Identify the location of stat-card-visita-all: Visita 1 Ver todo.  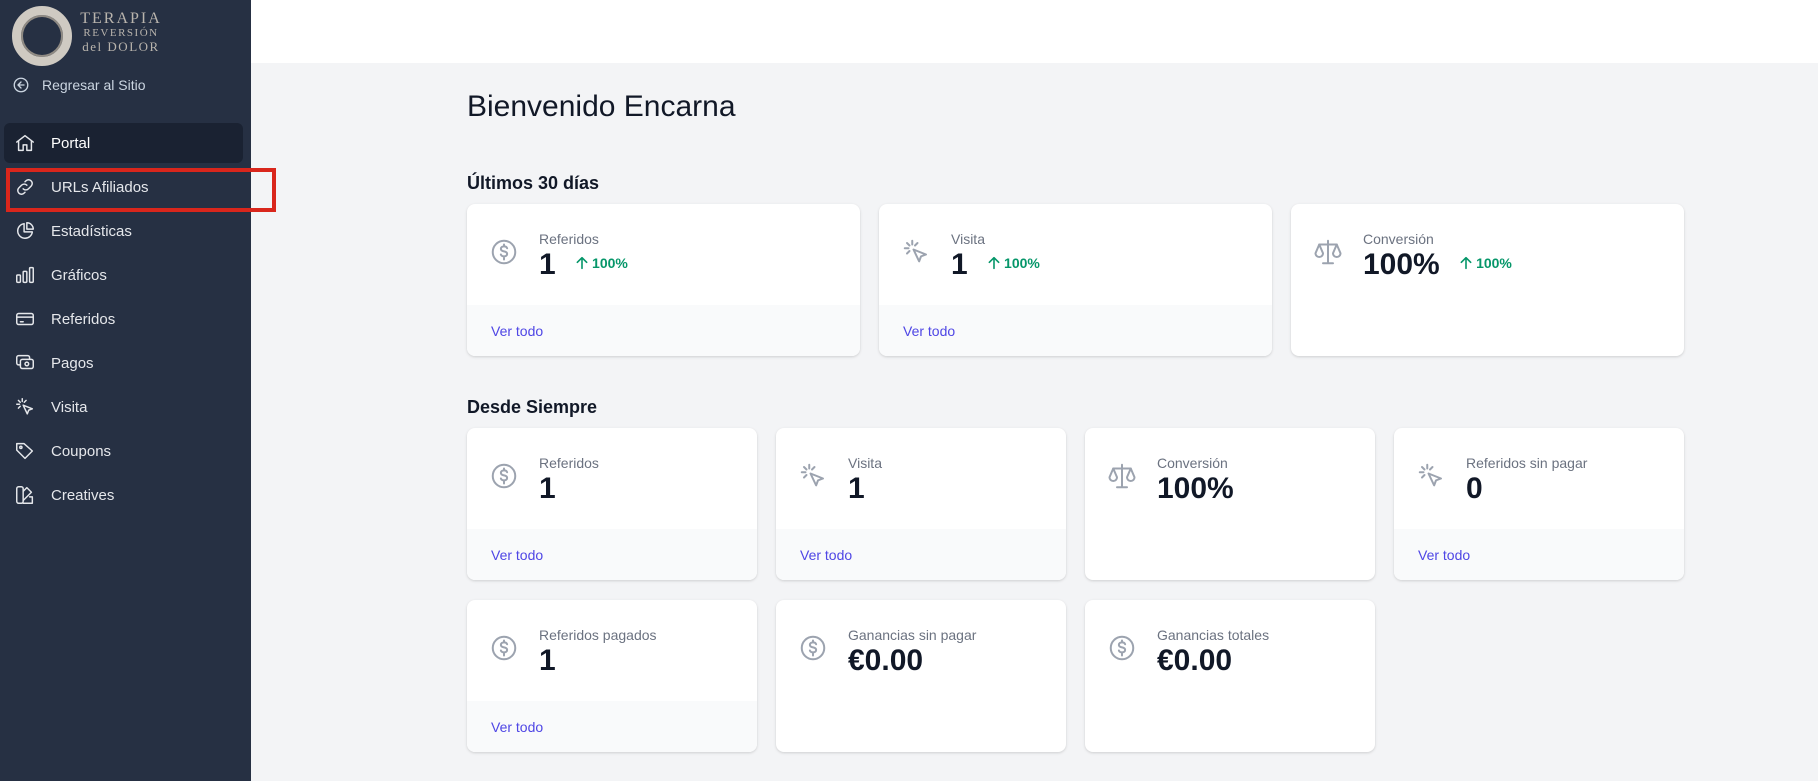
(921, 504).